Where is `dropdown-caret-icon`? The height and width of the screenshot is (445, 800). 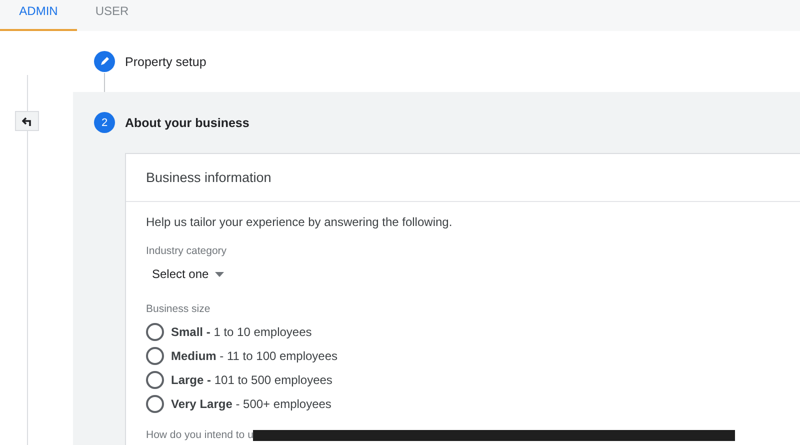
dropdown-caret-icon is located at coordinates (219, 274).